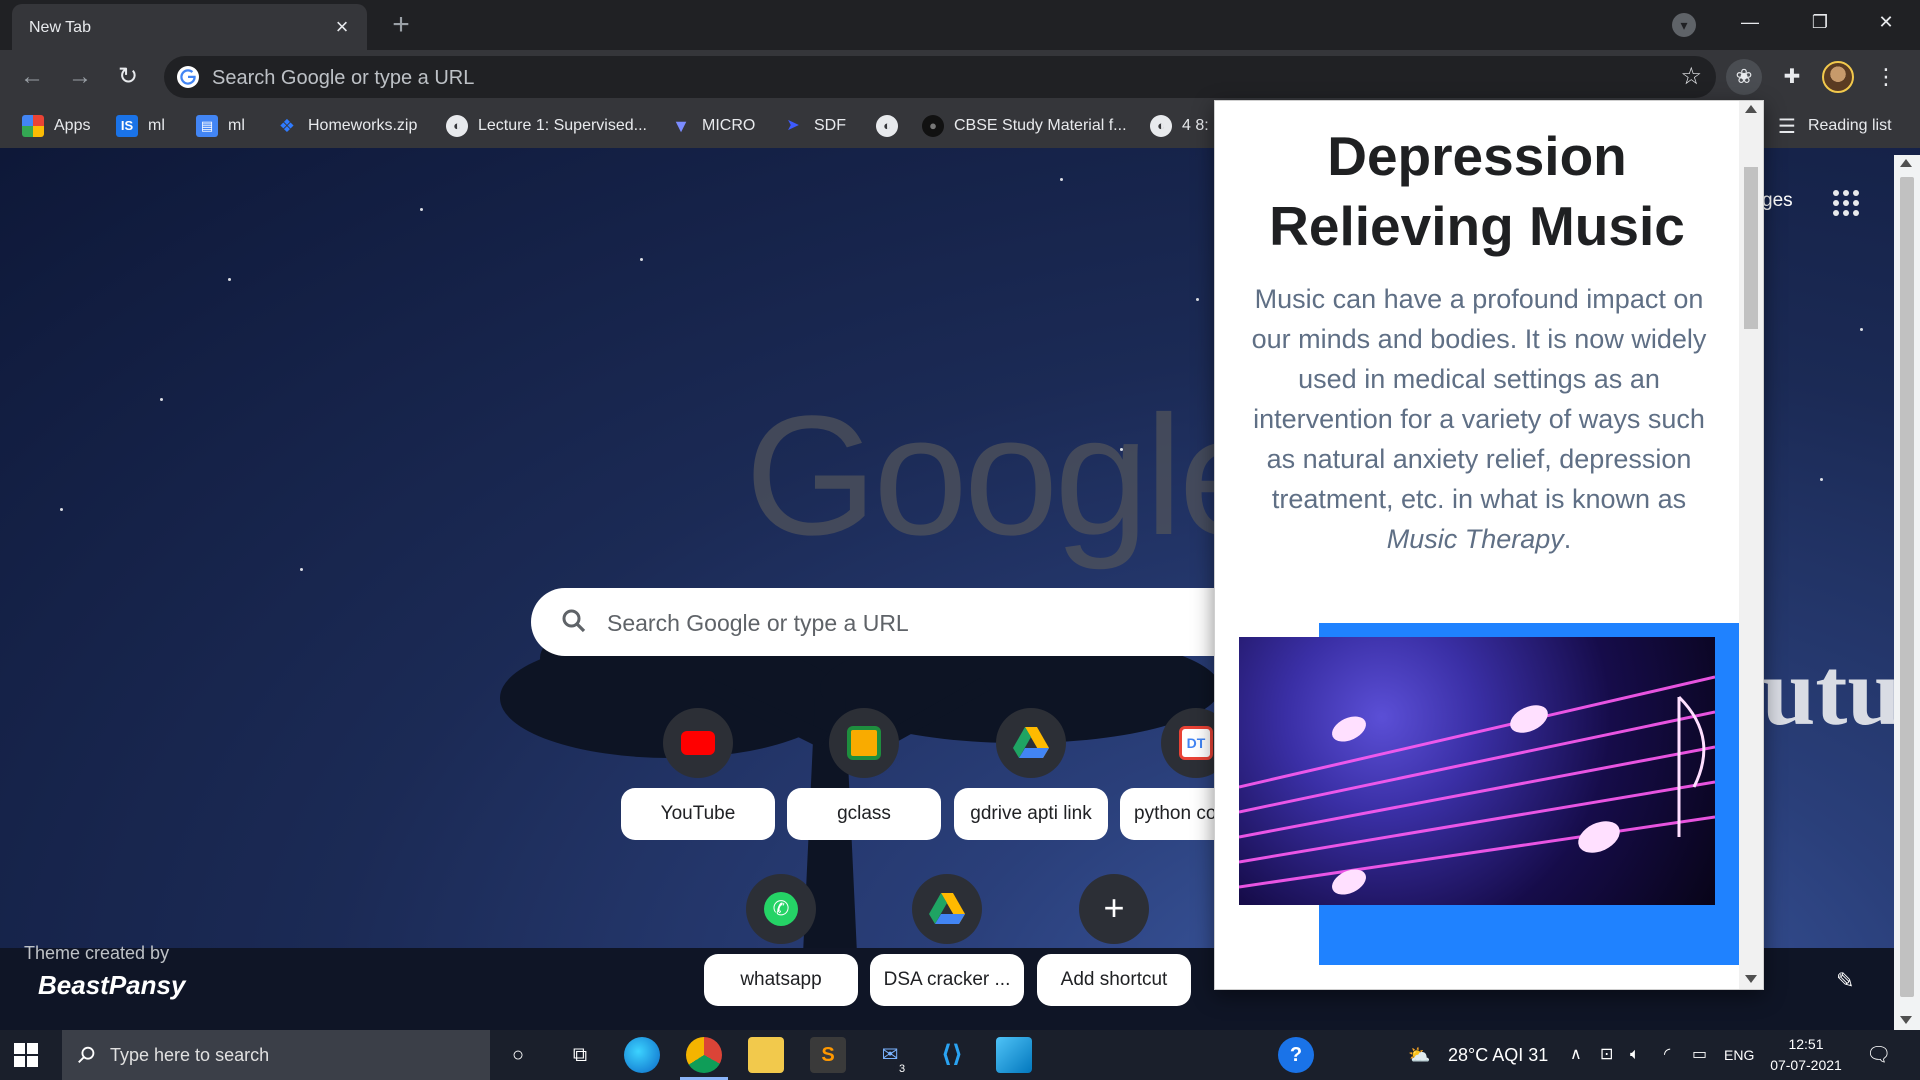 The width and height of the screenshot is (1920, 1080). What do you see at coordinates (940, 77) in the screenshot?
I see `omnibox: Search Google or type a URL ☆` at bounding box center [940, 77].